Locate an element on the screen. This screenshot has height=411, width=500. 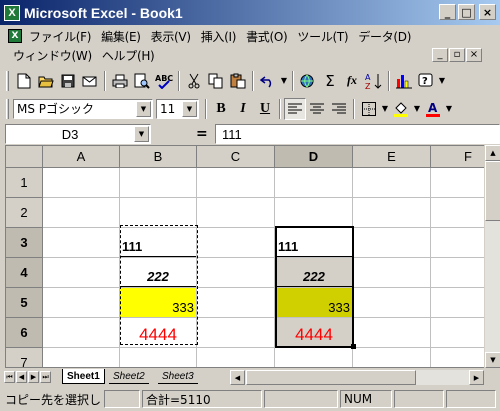
standard-toolbar: ABC ▼ Σ fx AZ ? ▼ is located at coordinates (250, 80).